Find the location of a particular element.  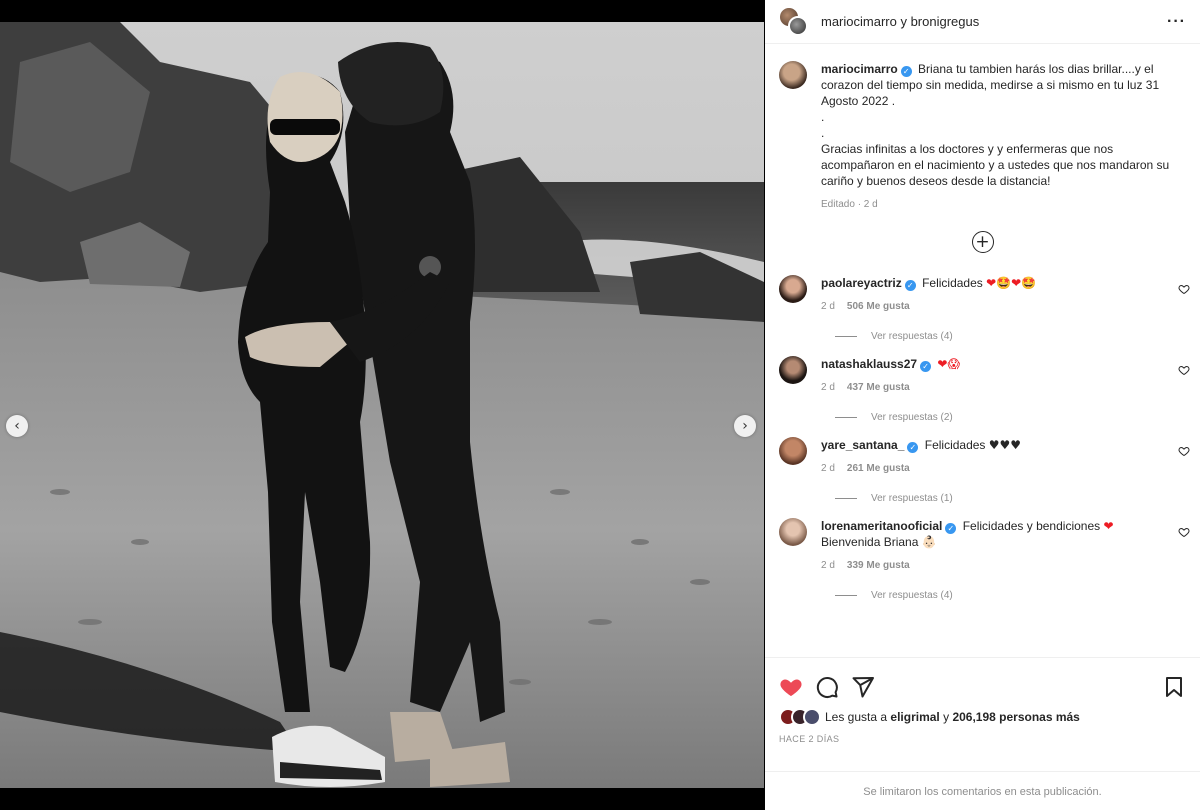

post-authors: mariocimarro y bronigregus is located at coordinates (900, 21).